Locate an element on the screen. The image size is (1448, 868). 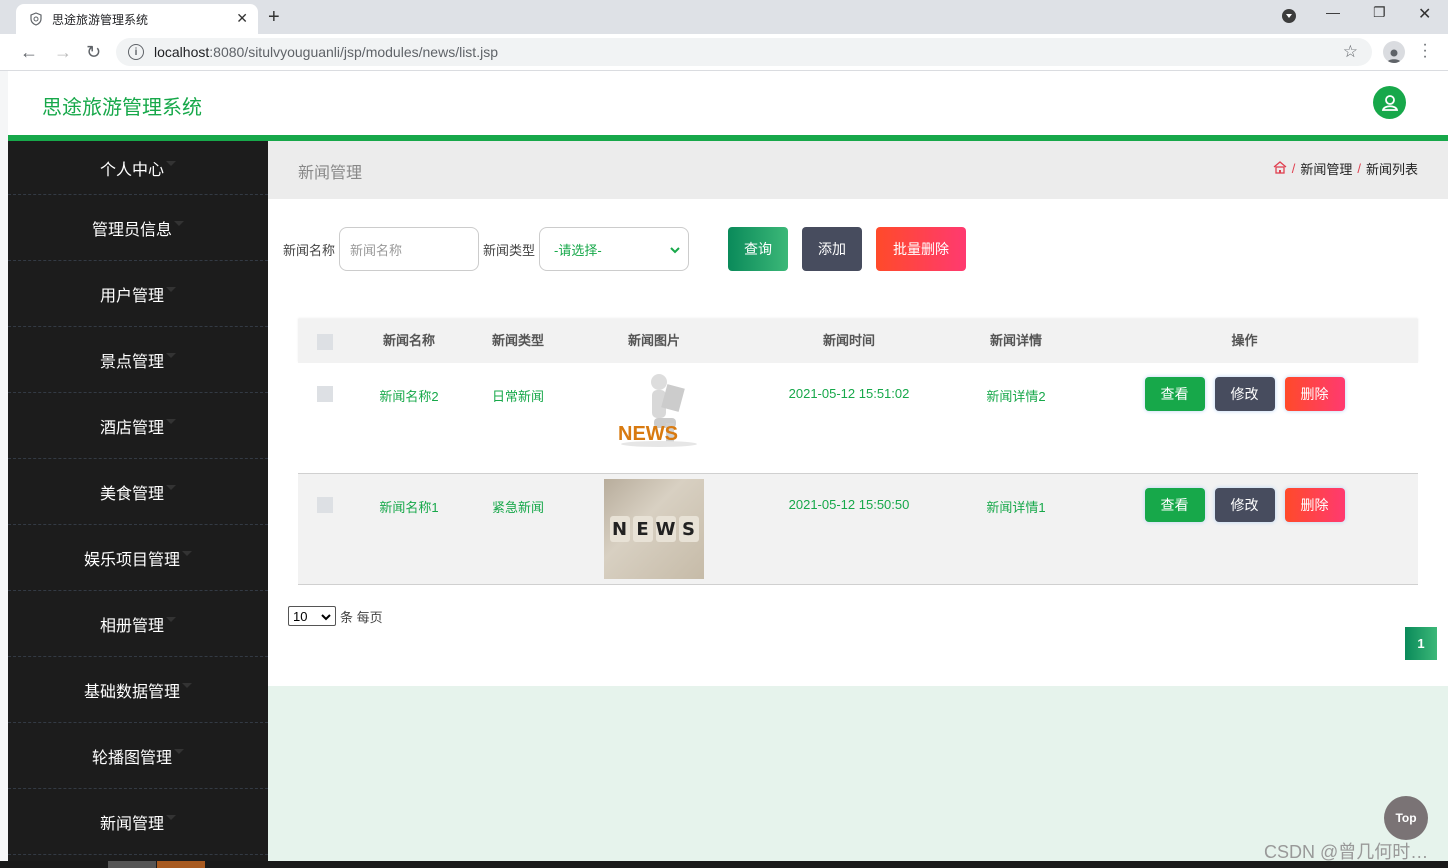
sidebar-item-entertainment: 娱乐项目管理 is located at coordinates (138, 558).